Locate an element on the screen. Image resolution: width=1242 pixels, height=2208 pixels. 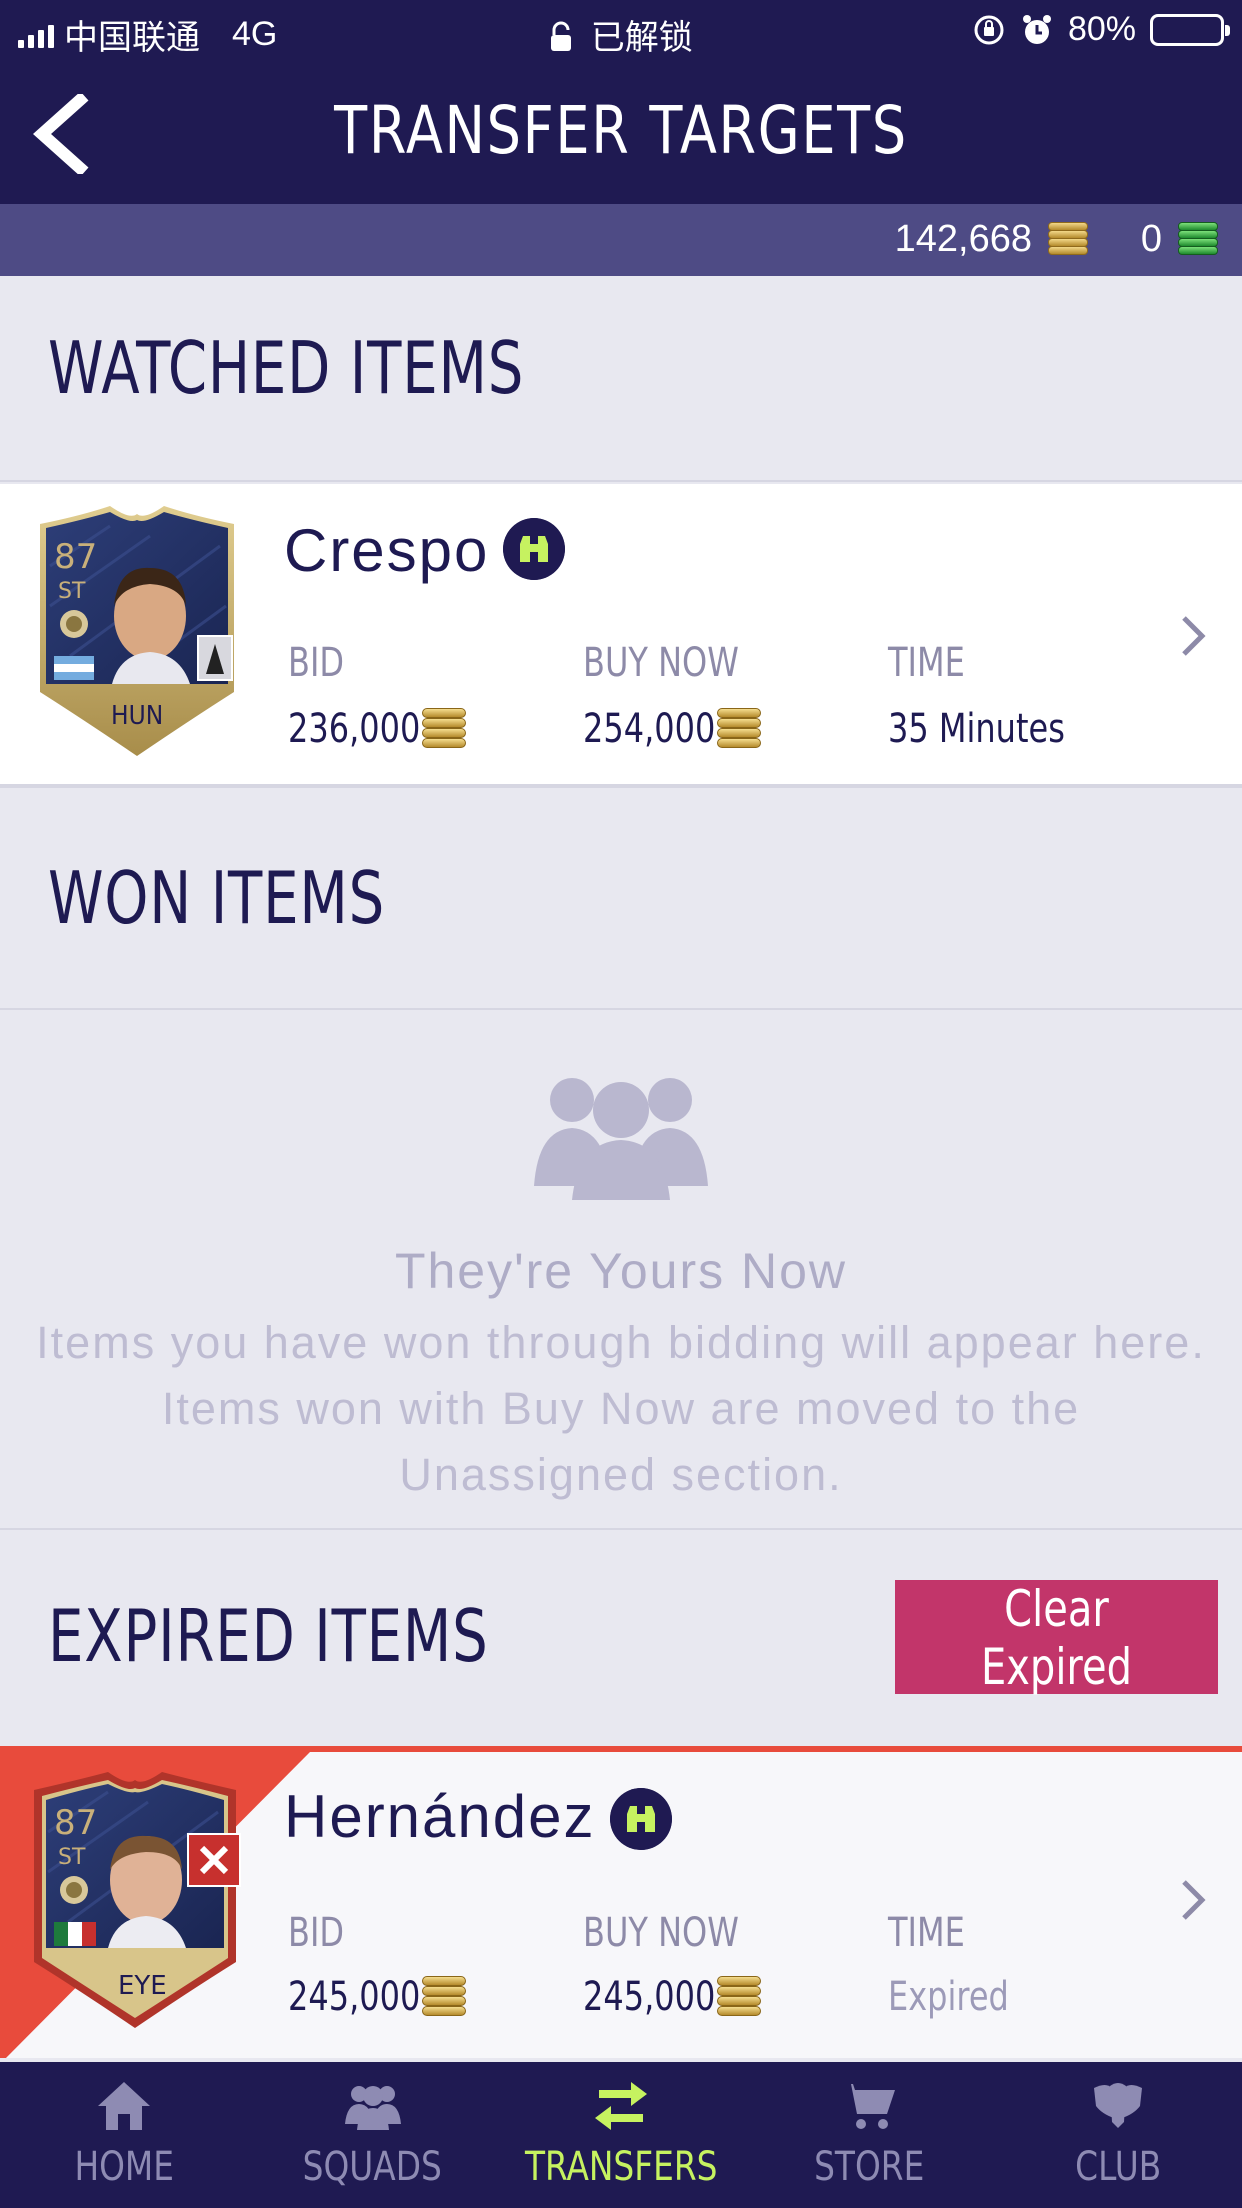
orientation-lock-icon is located at coordinates (989, 29).